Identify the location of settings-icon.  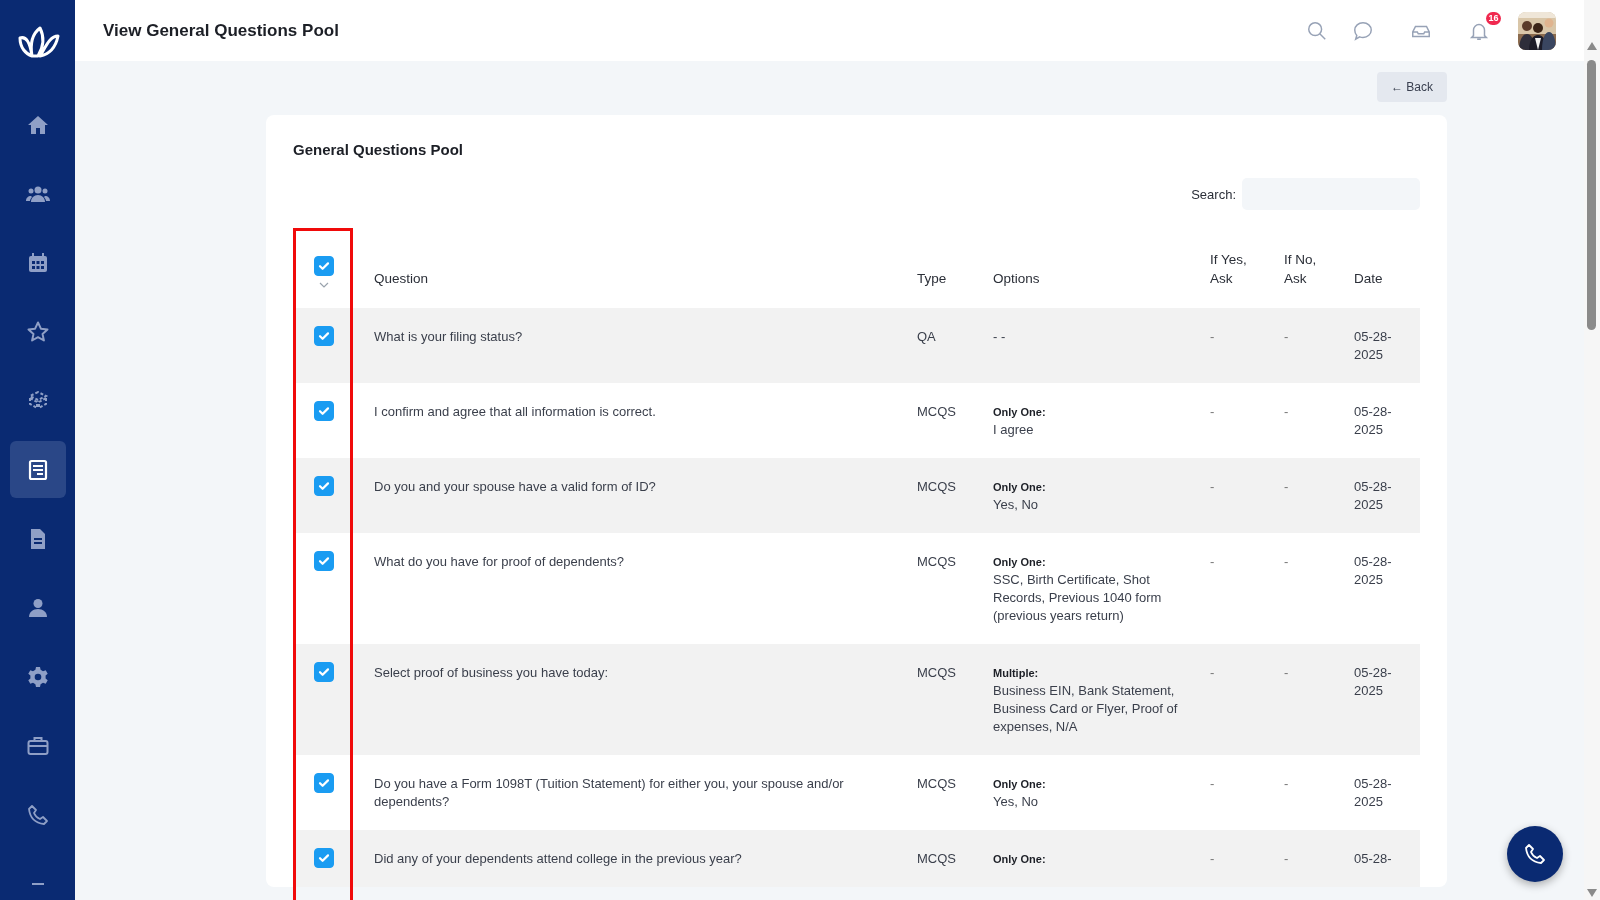
(37, 676).